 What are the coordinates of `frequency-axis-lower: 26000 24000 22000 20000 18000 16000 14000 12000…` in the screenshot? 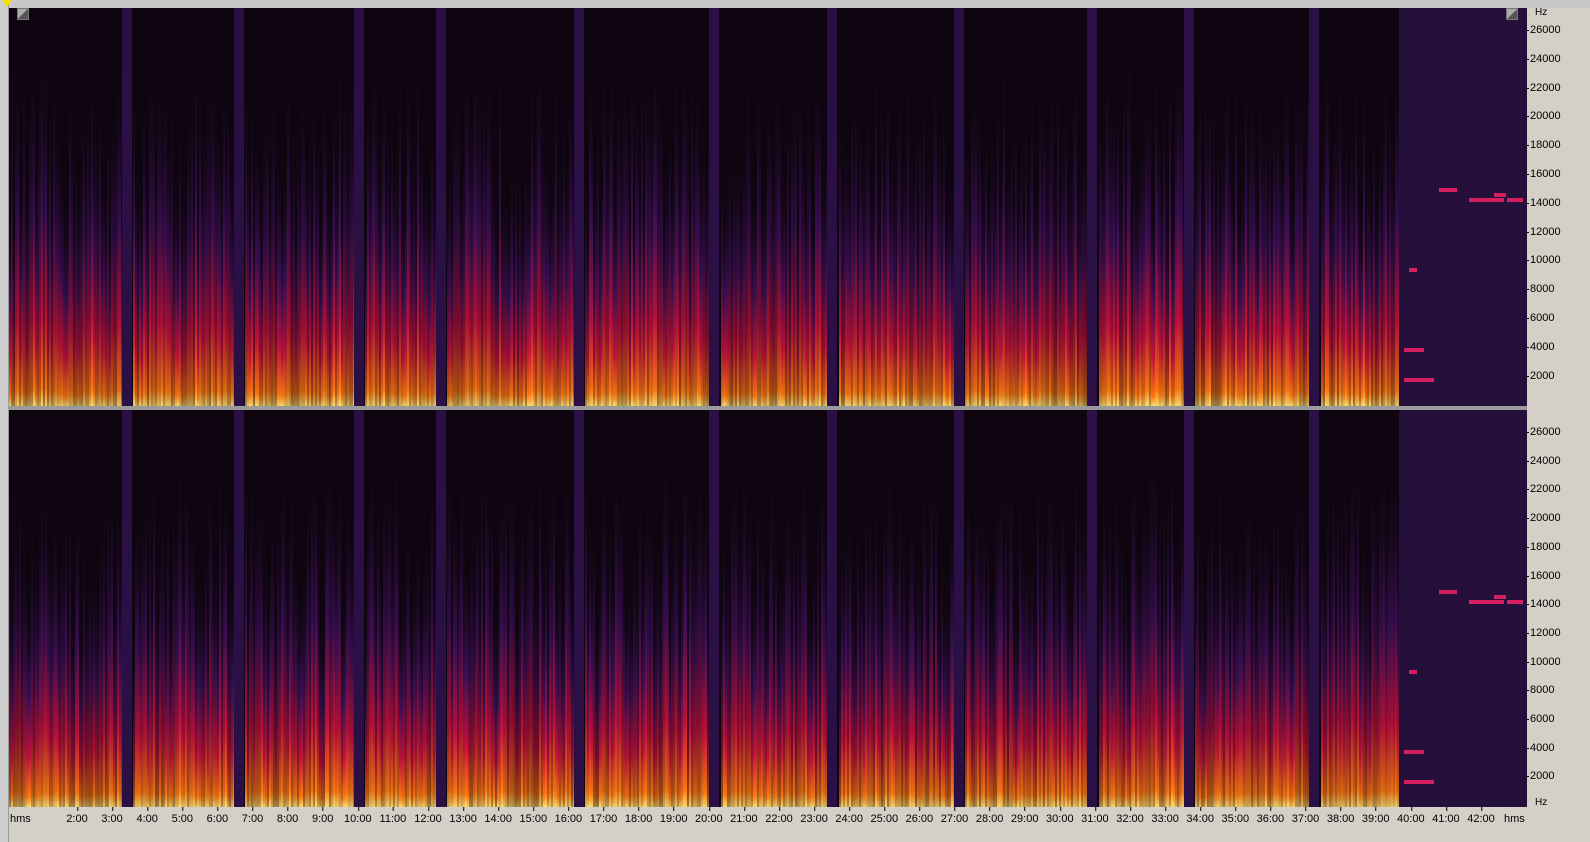 It's located at (1557, 608).